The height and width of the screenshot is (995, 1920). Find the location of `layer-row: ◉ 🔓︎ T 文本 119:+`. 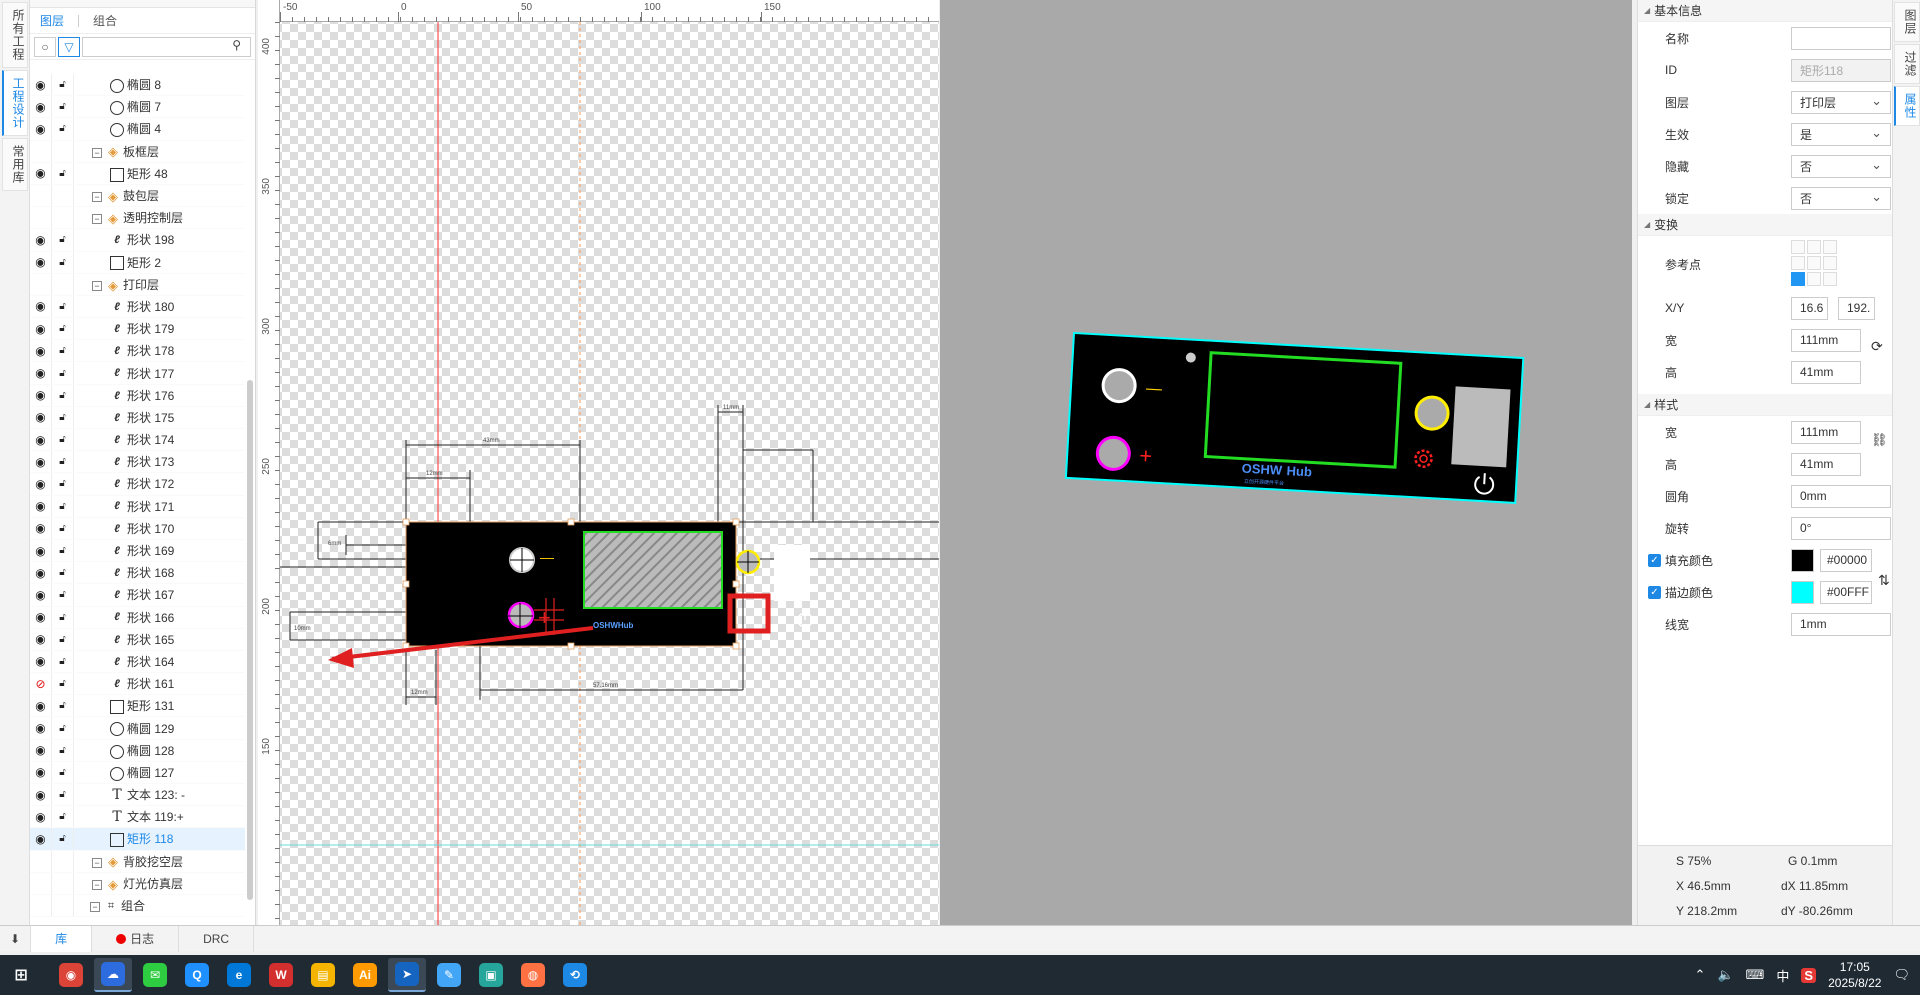

layer-row: ◉ 🔓︎ T 文本 119:+ is located at coordinates (137, 817).